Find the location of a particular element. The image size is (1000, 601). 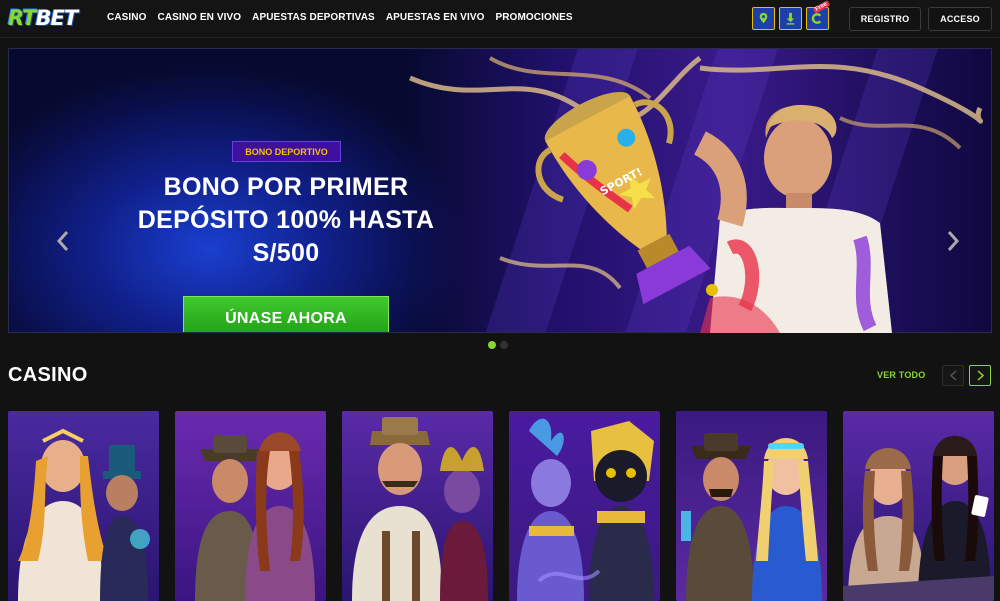

game-card-genie-cat-pharaoh is located at coordinates (584, 506).